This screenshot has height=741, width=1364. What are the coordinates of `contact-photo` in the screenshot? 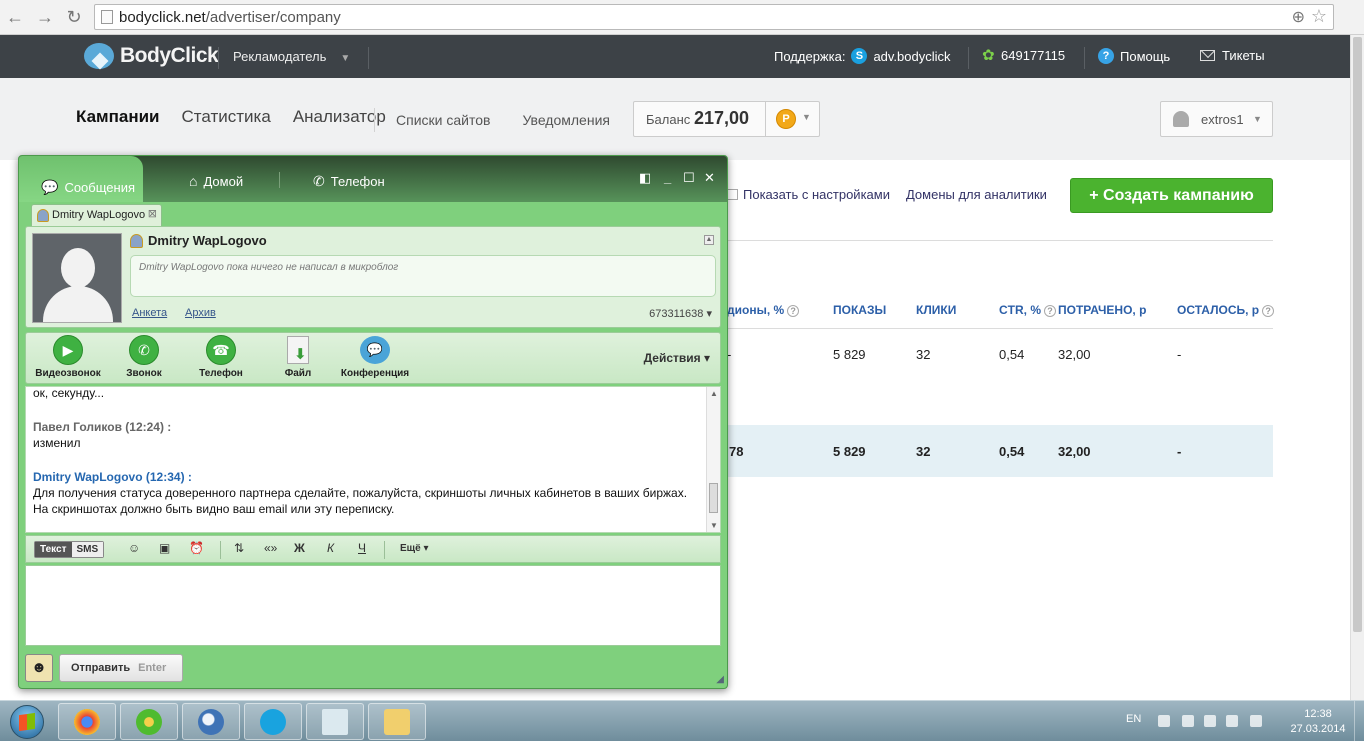 It's located at (77, 278).